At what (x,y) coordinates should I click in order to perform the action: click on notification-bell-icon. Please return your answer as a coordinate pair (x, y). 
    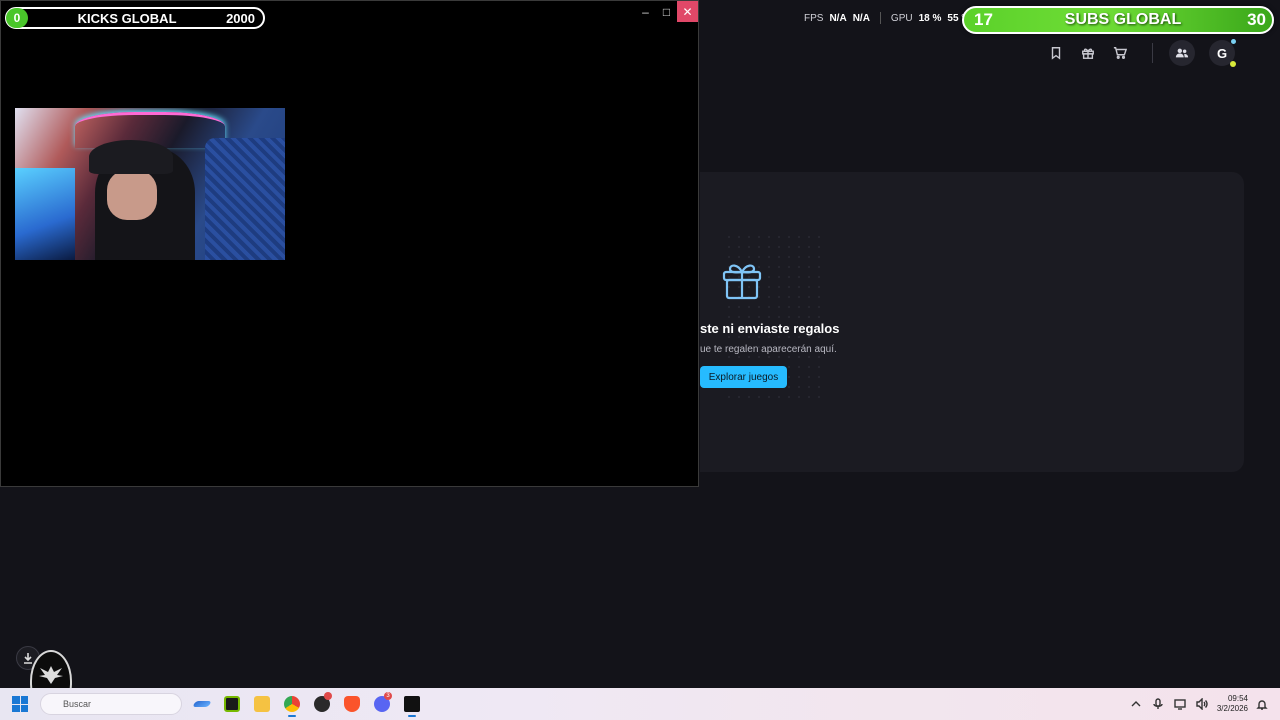
    Looking at the image, I should click on (1262, 704).